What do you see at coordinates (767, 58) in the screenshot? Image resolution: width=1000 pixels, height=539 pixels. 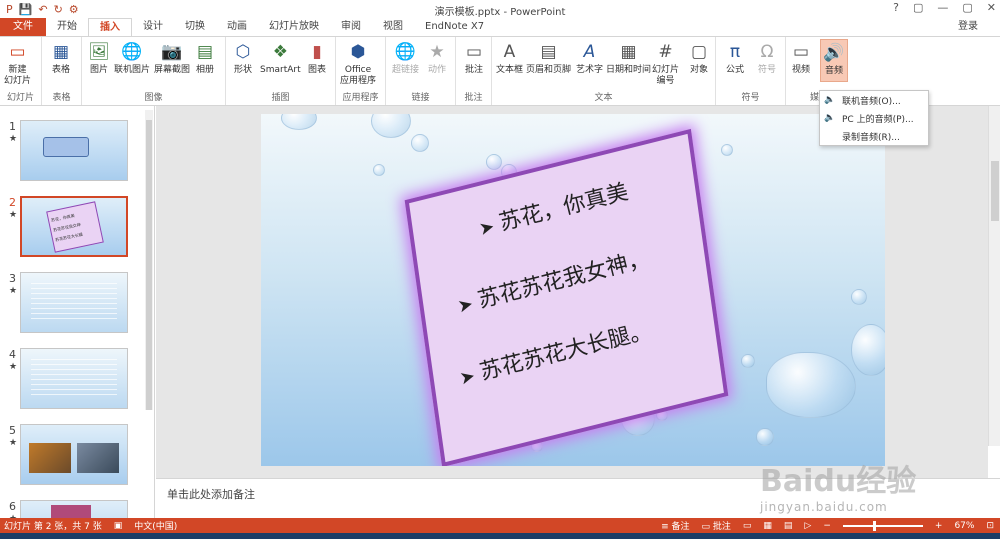 I see `symbol-button: Ω 符号` at bounding box center [767, 58].